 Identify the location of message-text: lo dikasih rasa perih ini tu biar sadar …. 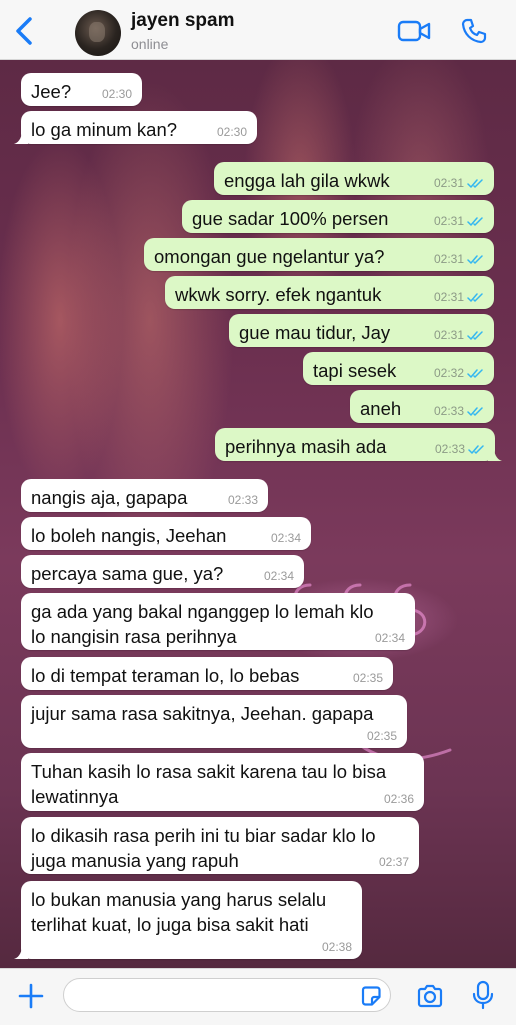
(203, 848).